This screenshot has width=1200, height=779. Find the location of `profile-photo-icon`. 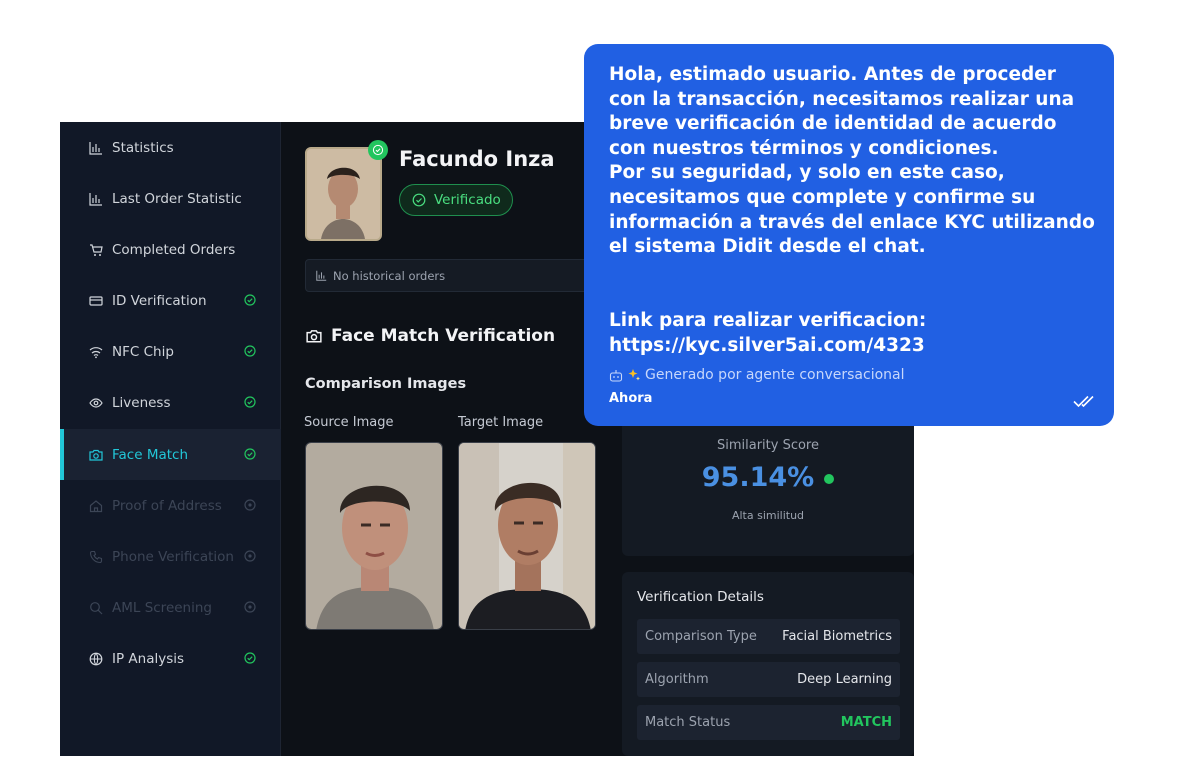

profile-photo-icon is located at coordinates (343, 194).